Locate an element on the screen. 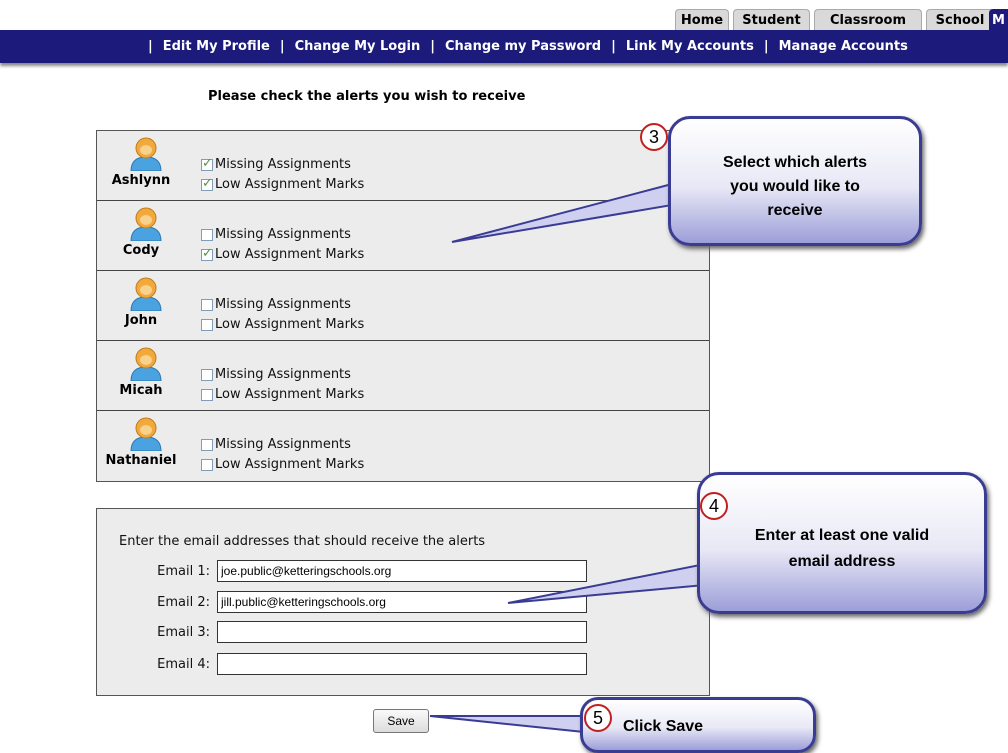 This screenshot has width=1008, height=753. callout-4-text: Enter at least one valid email address is located at coordinates (842, 548).